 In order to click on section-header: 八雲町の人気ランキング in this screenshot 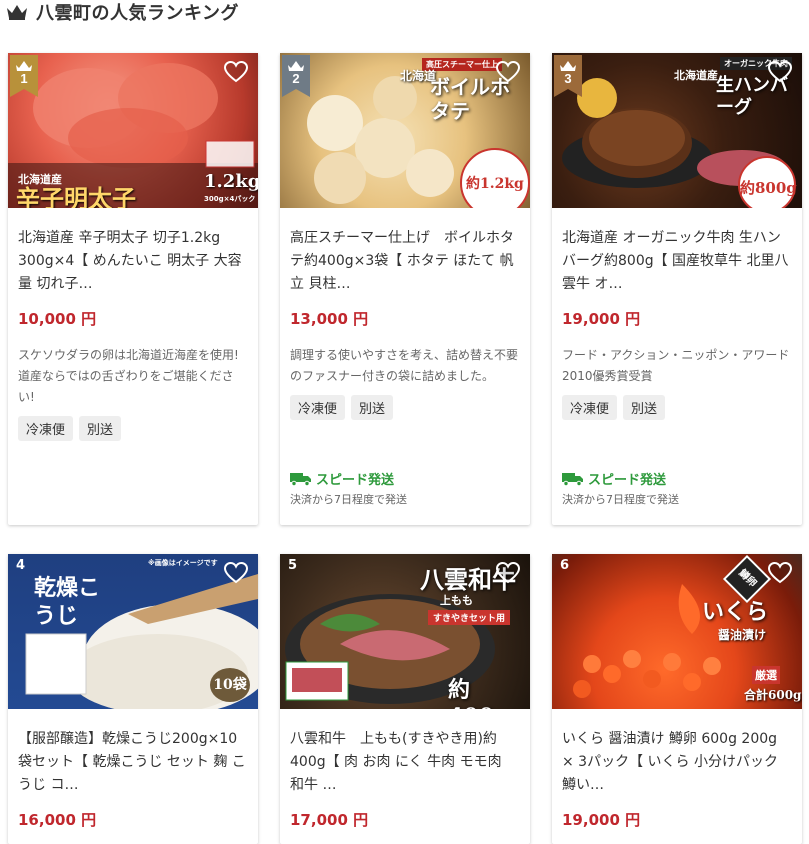, I will do `click(122, 12)`.